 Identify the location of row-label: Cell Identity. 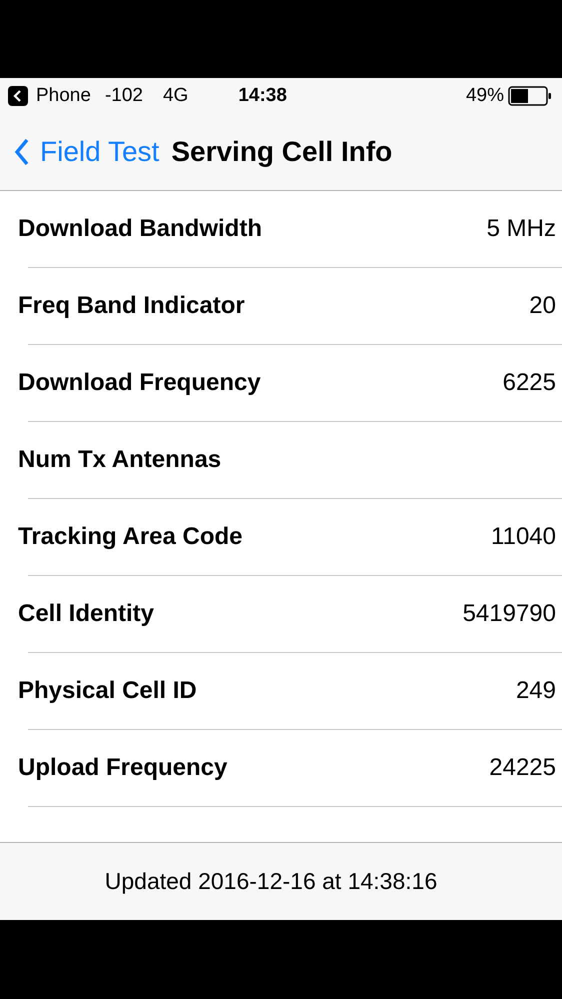
(86, 614).